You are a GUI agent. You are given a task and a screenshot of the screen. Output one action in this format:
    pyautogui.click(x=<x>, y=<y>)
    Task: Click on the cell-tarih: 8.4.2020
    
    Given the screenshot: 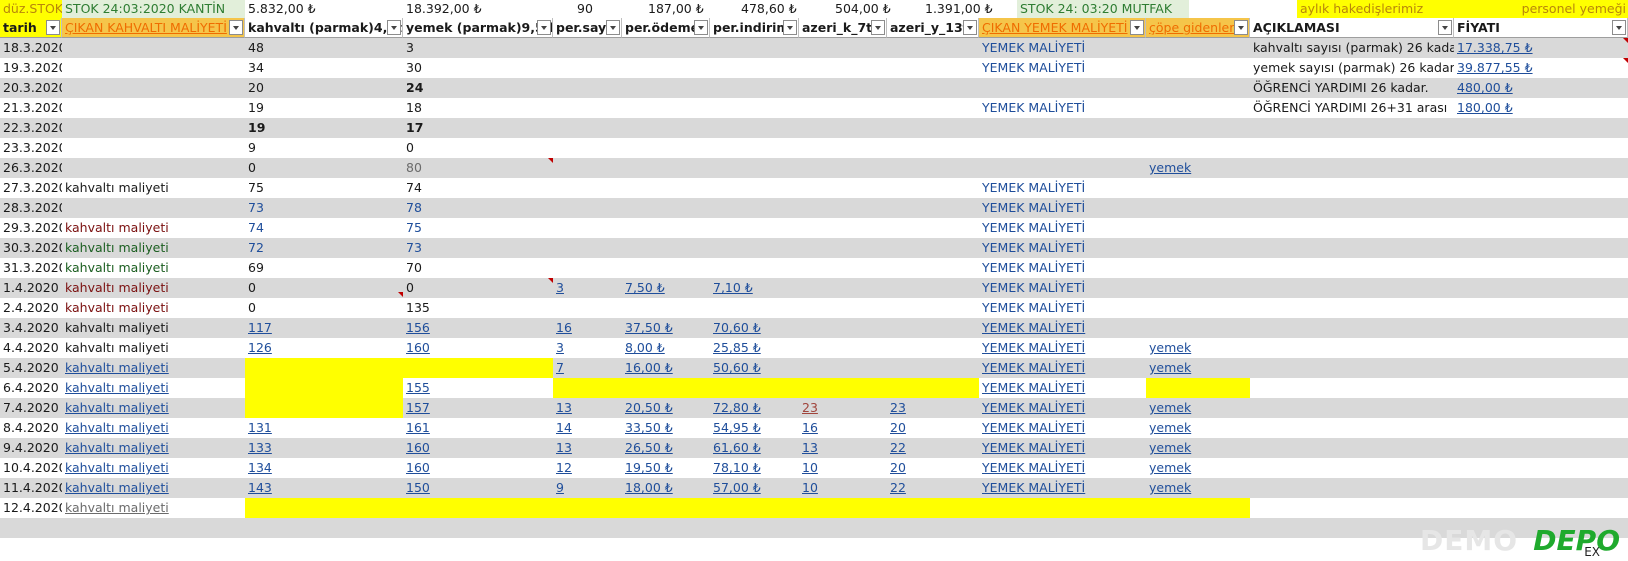 What is the action you would take?
    pyautogui.click(x=31, y=428)
    